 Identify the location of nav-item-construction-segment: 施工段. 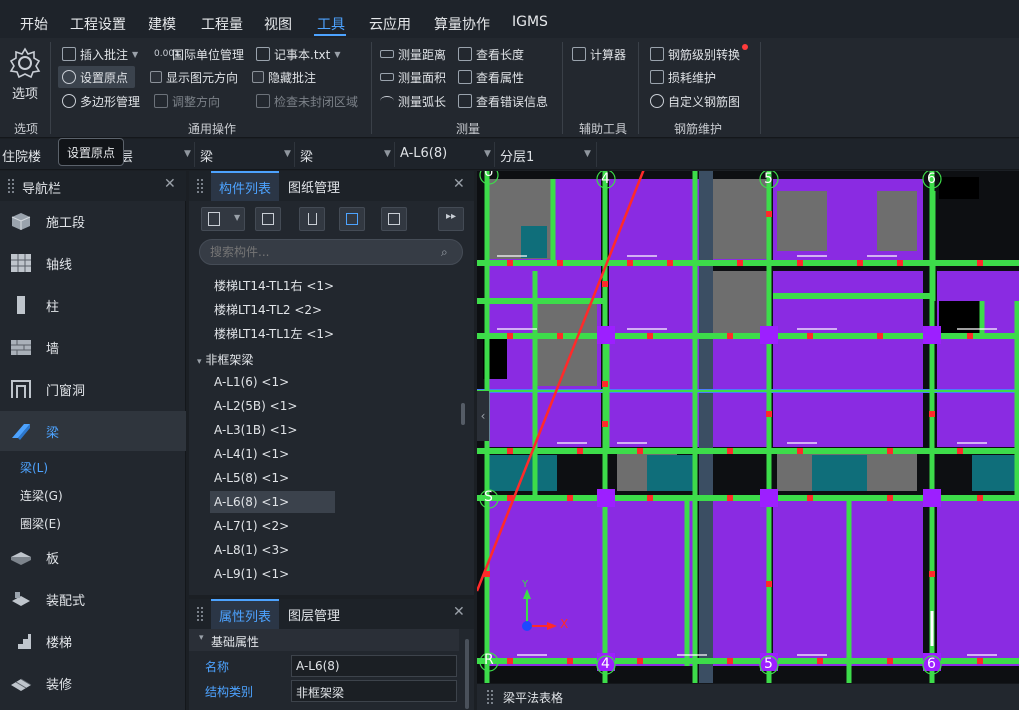
(93, 221).